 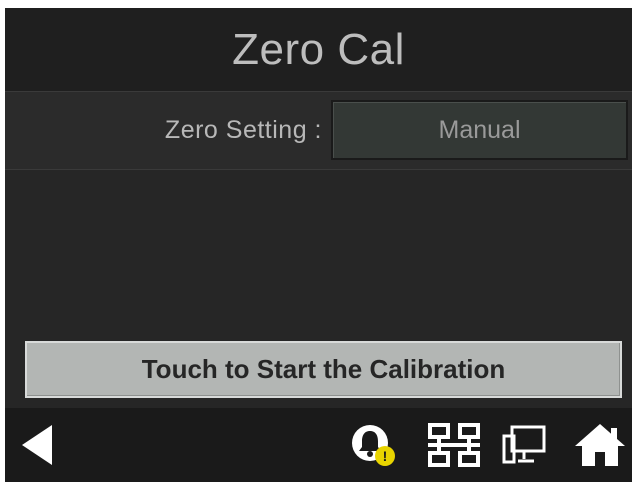 I want to click on zero-setting-label: Zero Setting :, so click(x=243, y=130).